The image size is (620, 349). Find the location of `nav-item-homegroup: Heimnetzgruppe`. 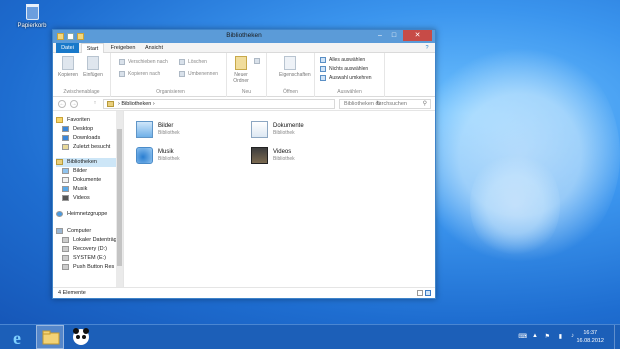

nav-item-homegroup: Heimnetzgruppe is located at coordinates (81, 214).